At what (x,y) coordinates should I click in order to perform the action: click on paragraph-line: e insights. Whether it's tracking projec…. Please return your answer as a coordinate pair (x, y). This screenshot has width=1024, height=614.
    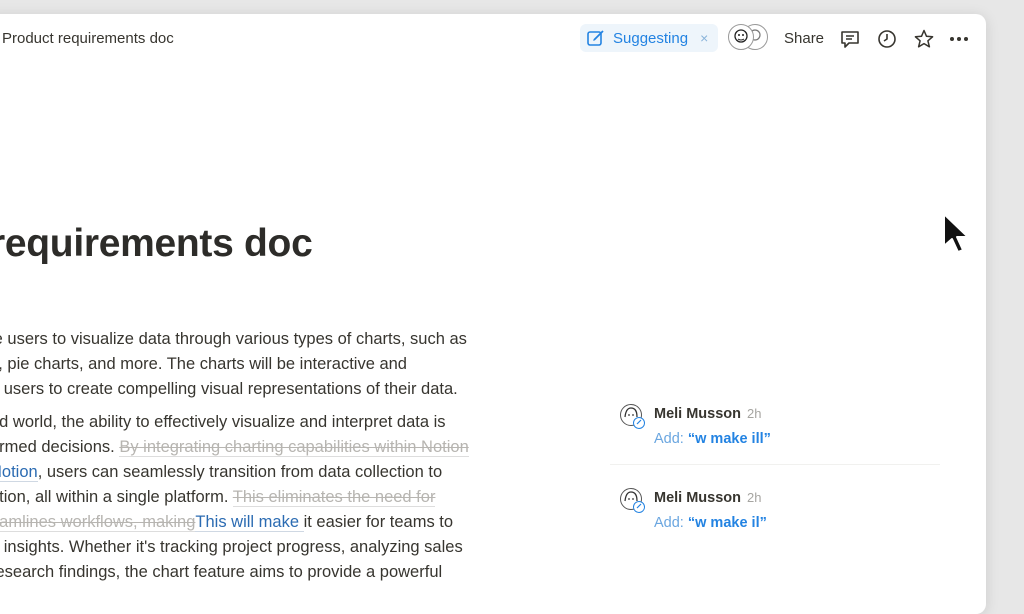
    Looking at the image, I should click on (231, 547).